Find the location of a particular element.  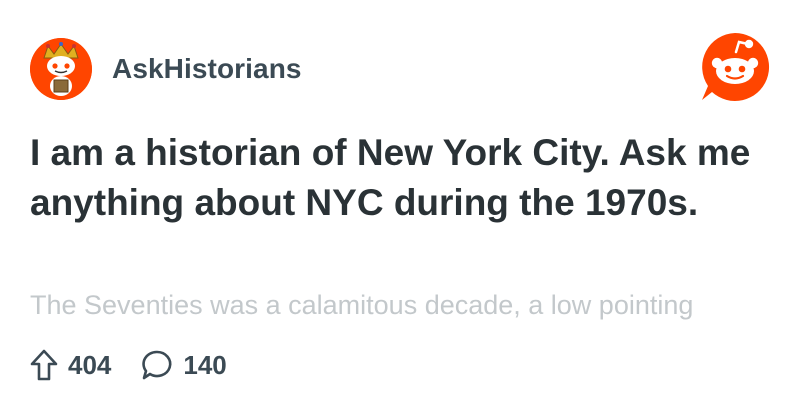

upvote-stat: 404 is located at coordinates (70, 365).